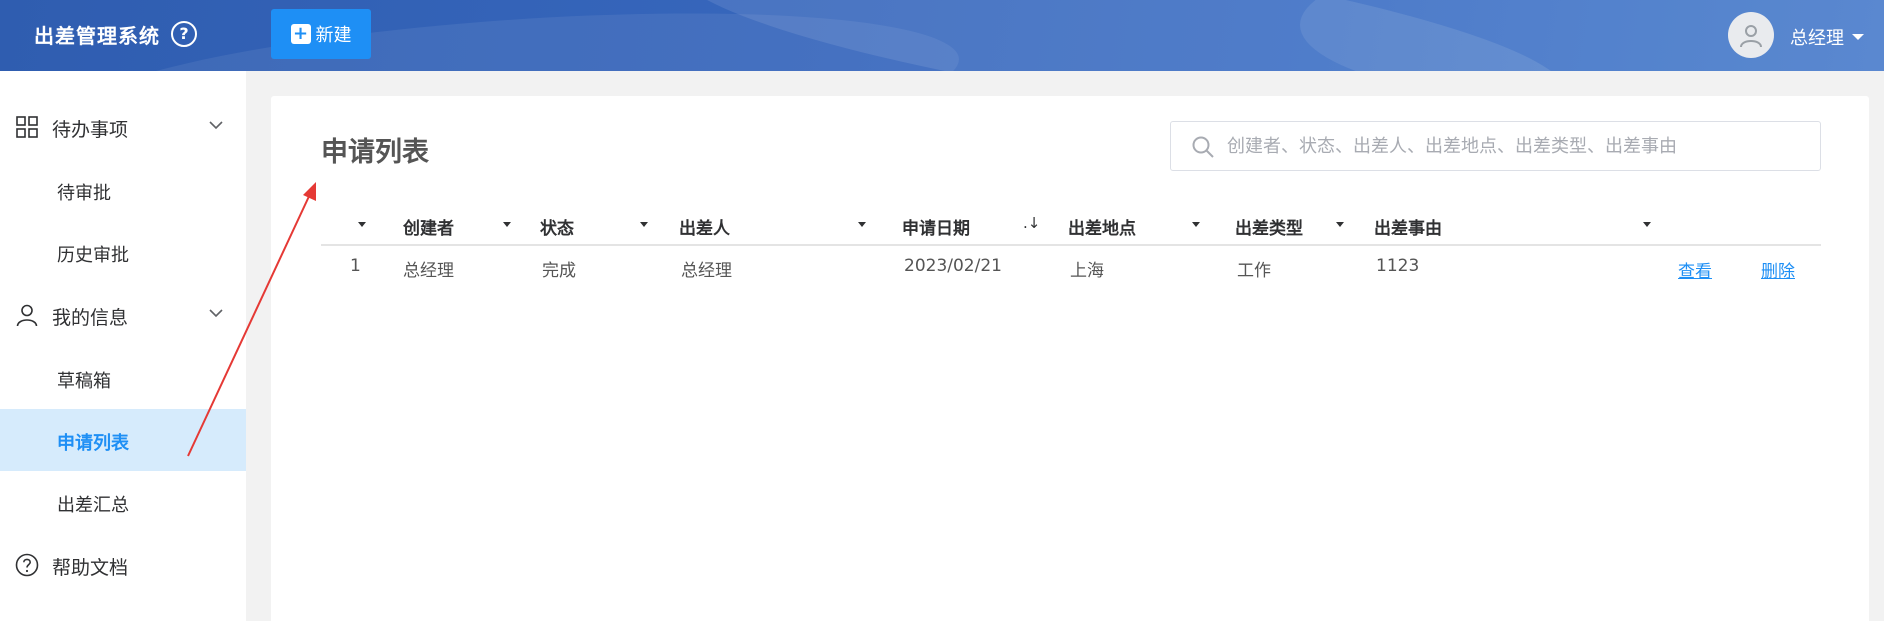  What do you see at coordinates (972, 225) in the screenshot?
I see `column-header-date: 申请日期 .↓` at bounding box center [972, 225].